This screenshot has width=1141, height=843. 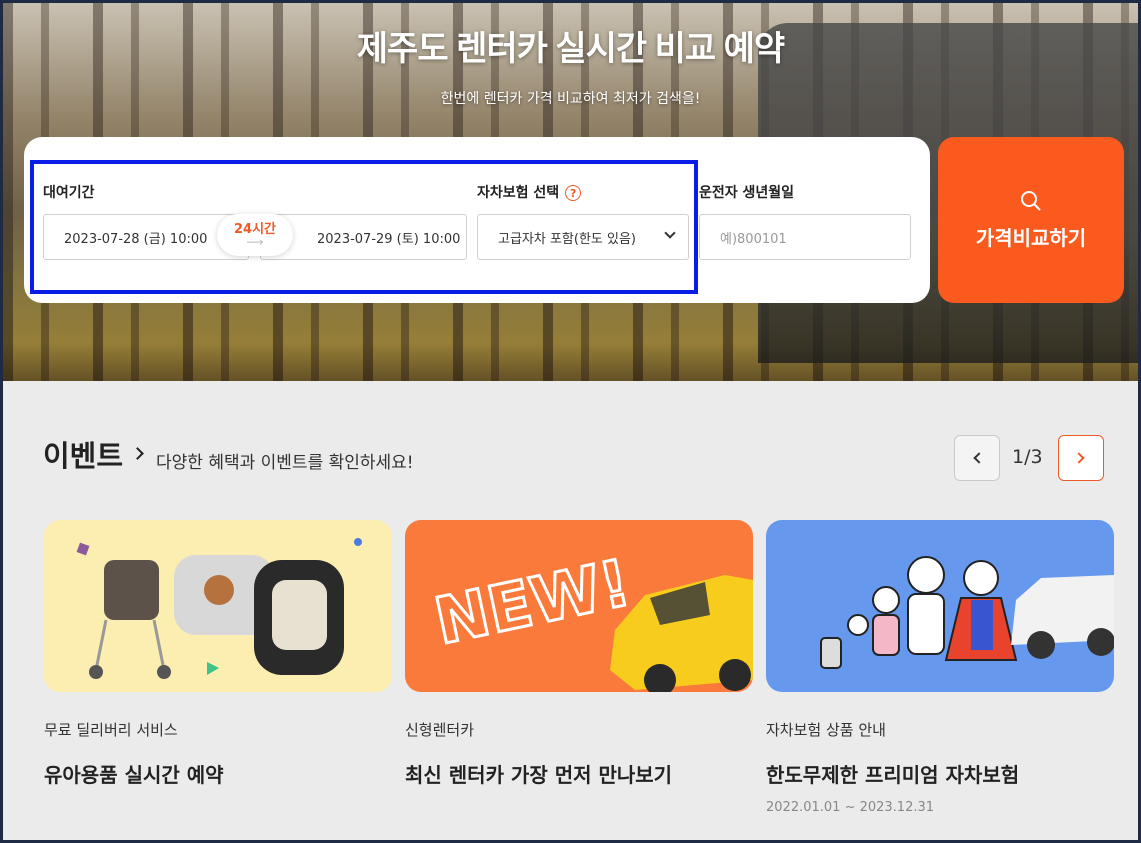 What do you see at coordinates (967, 612) in the screenshot?
I see `family-insurance-illustration` at bounding box center [967, 612].